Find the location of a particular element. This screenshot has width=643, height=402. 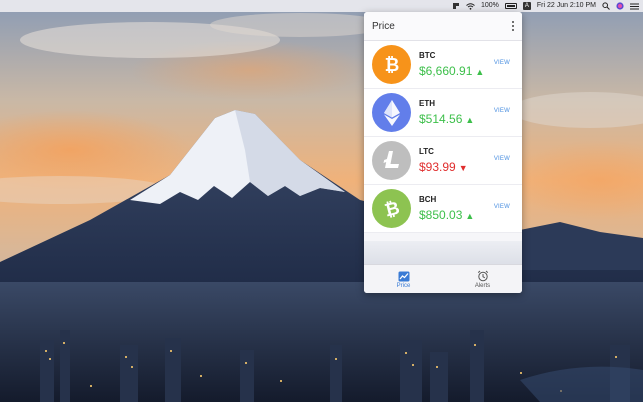

more-options-icon is located at coordinates (513, 26).